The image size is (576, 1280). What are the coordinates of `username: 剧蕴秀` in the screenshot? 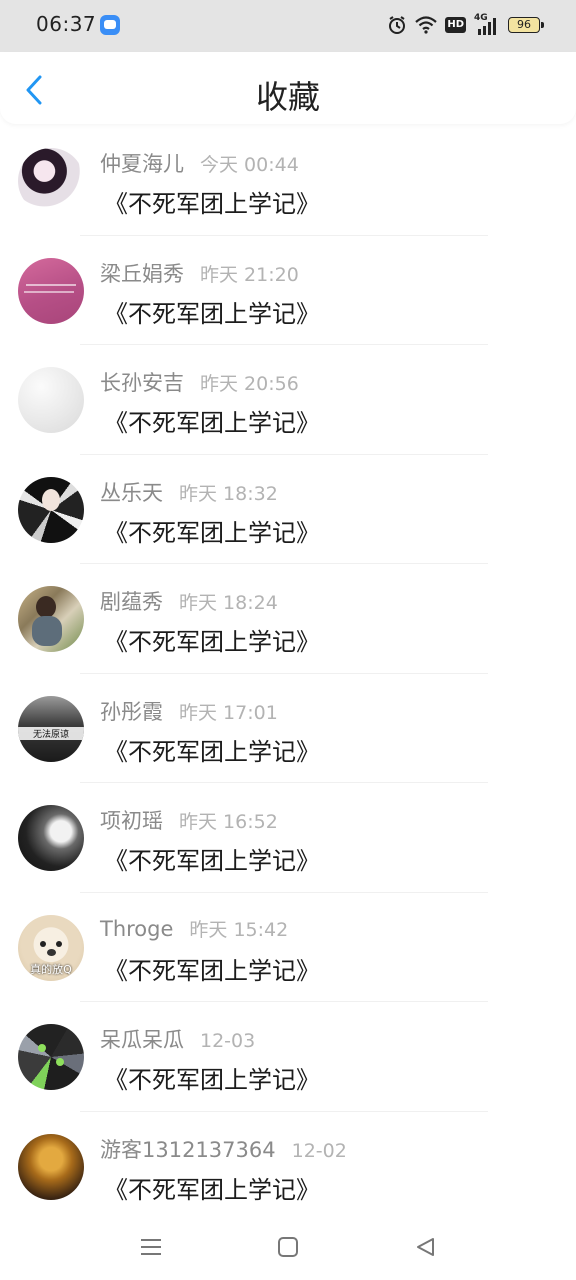 It's located at (131, 601).